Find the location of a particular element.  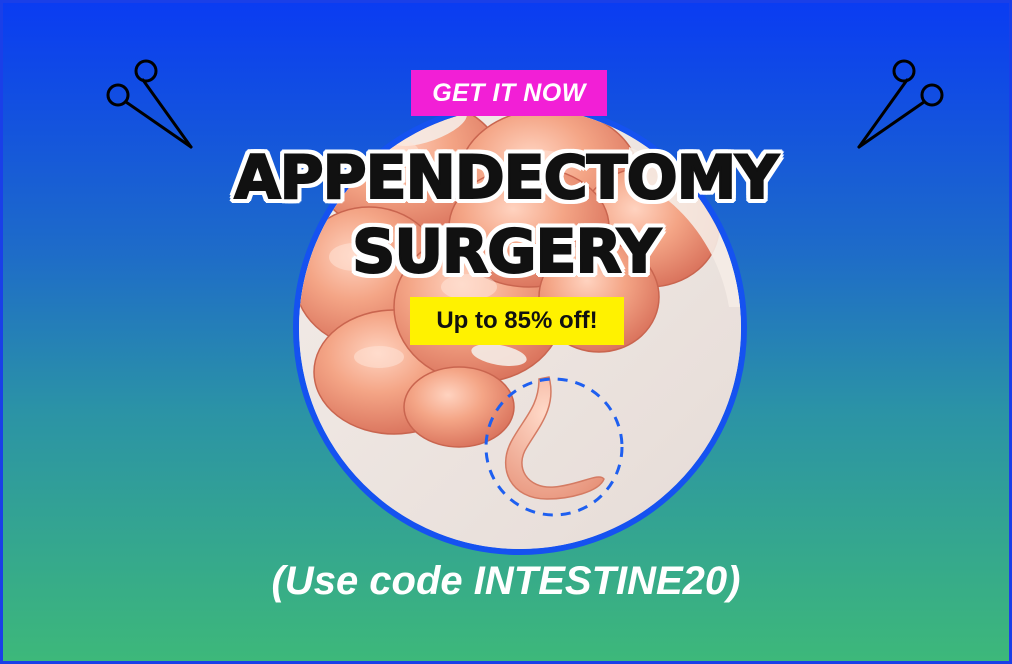

title-line-2: SURGERY is located at coordinates (506, 252).